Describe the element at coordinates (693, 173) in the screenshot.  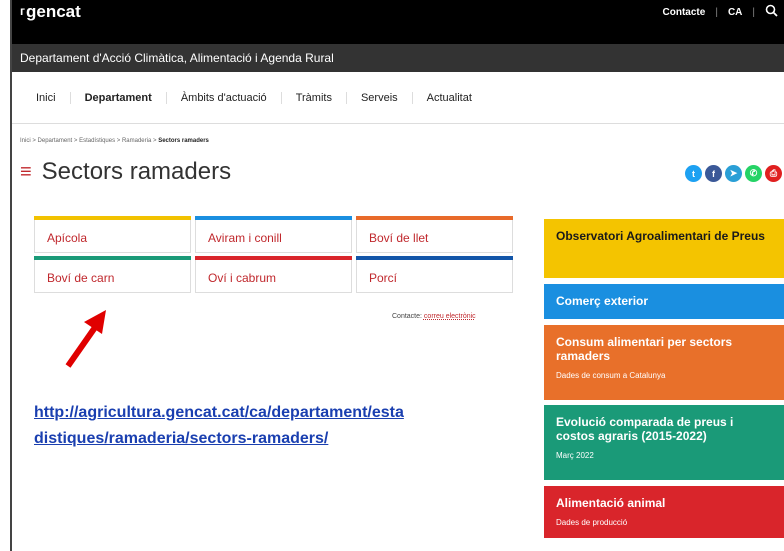
I see `twitter-icon: t` at that location.